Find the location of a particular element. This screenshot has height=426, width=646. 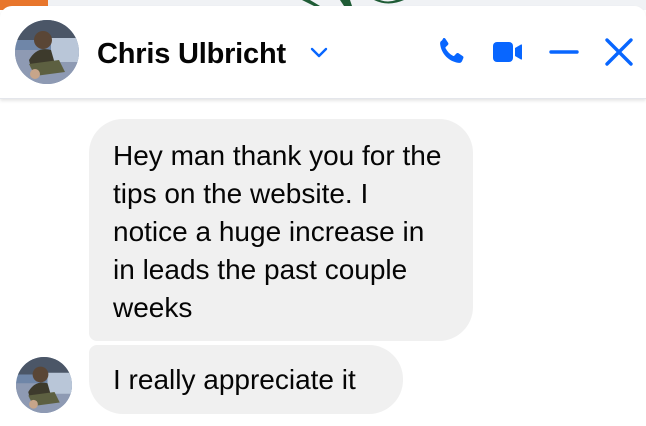

sender-avatar is located at coordinates (44, 385).